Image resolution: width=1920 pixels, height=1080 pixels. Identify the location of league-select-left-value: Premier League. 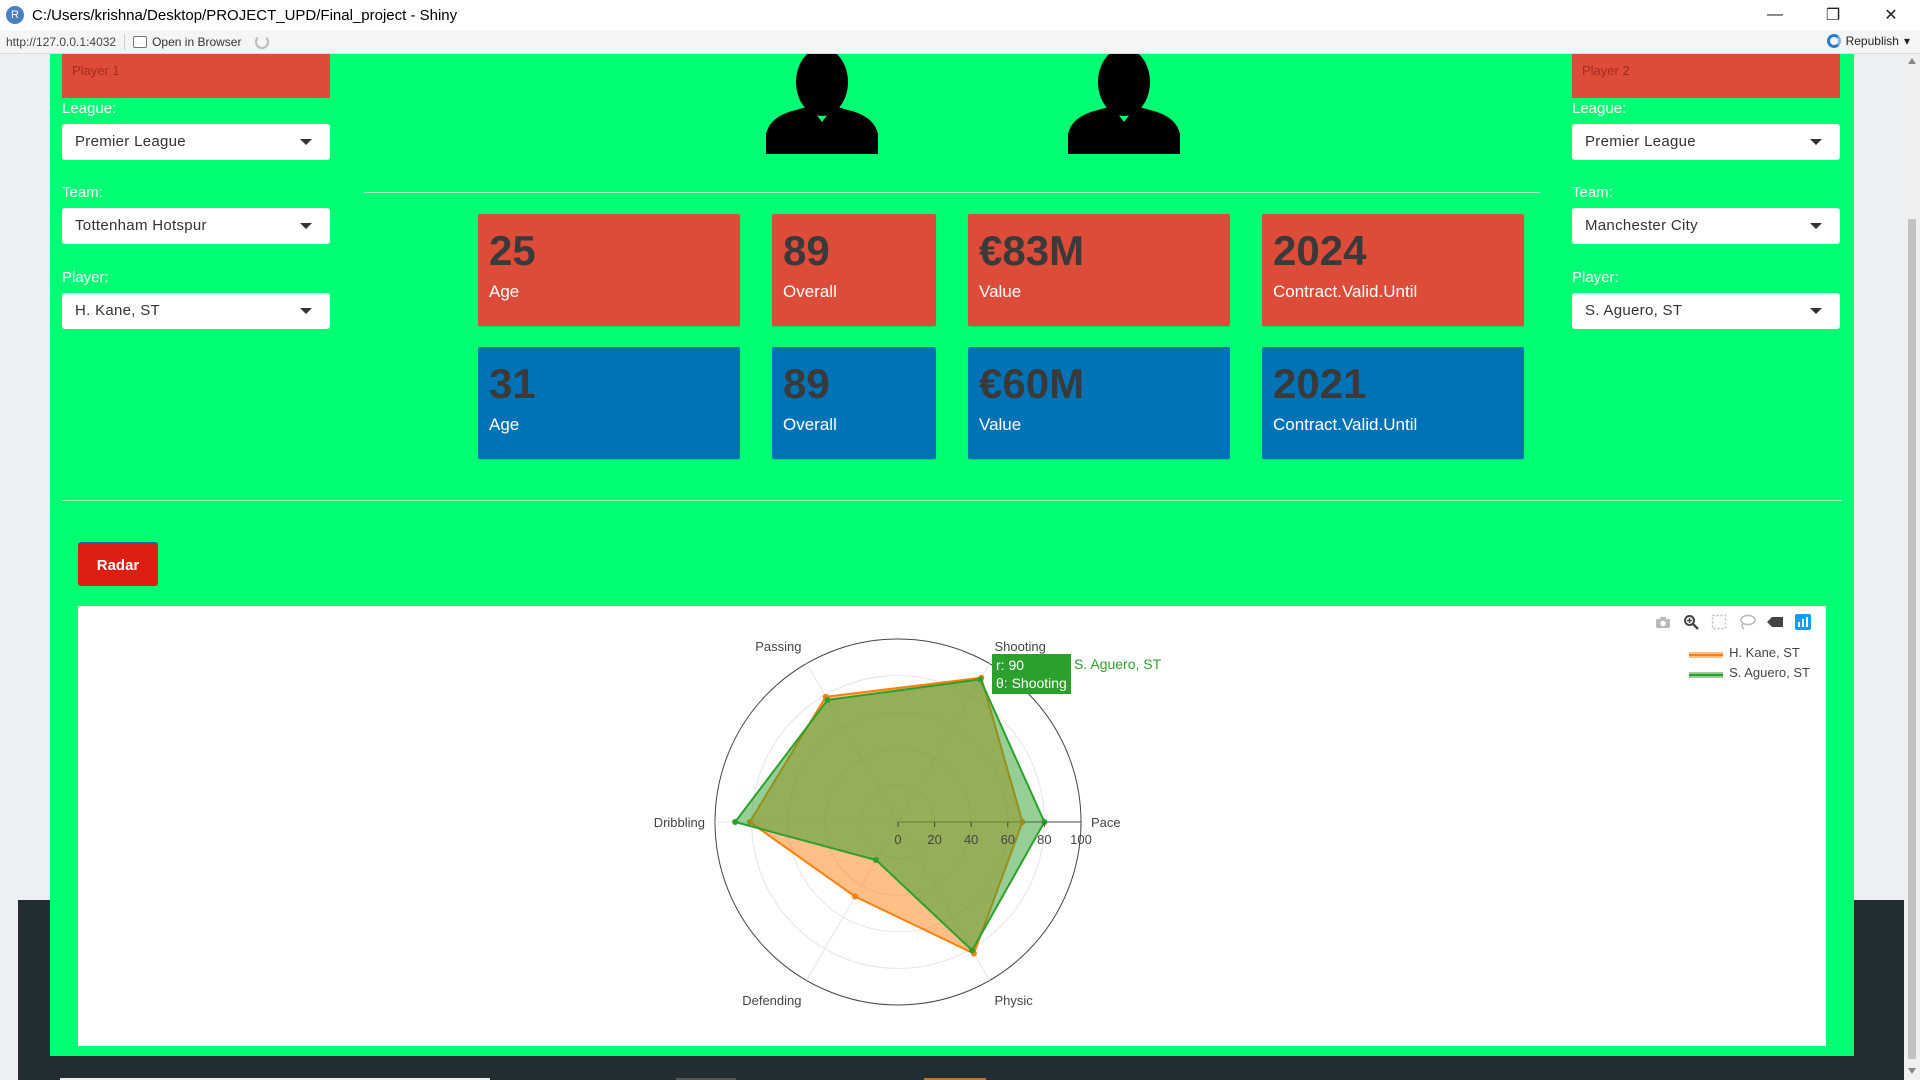
(130, 141).